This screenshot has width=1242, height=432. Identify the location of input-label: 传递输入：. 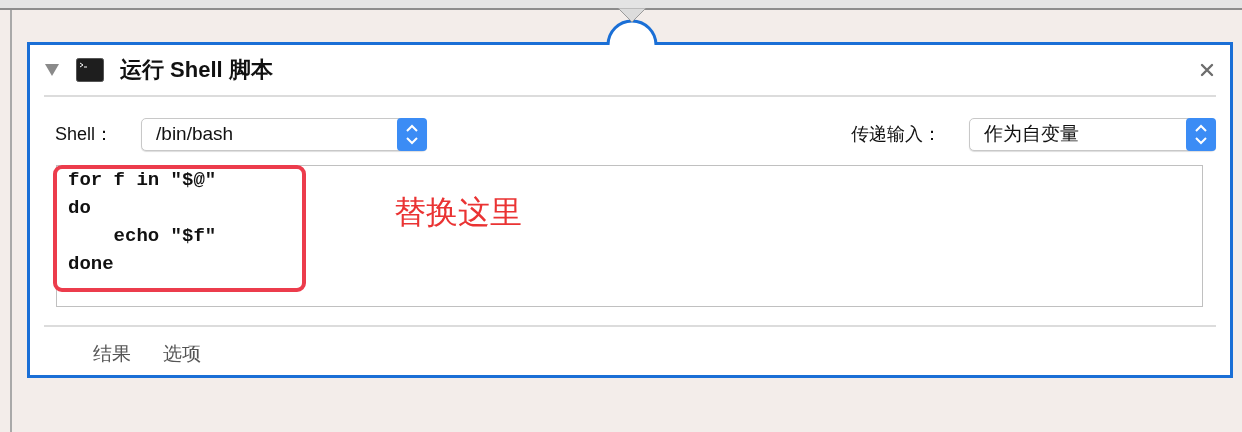
(896, 134).